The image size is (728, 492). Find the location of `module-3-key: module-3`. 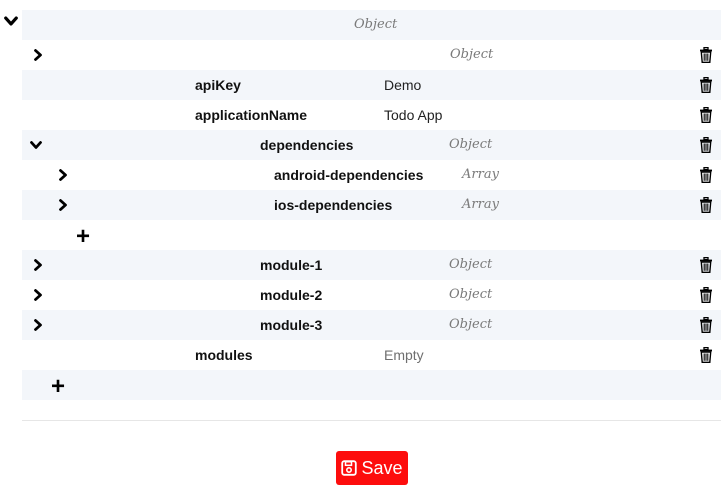

module-3-key: module-3 is located at coordinates (291, 325).